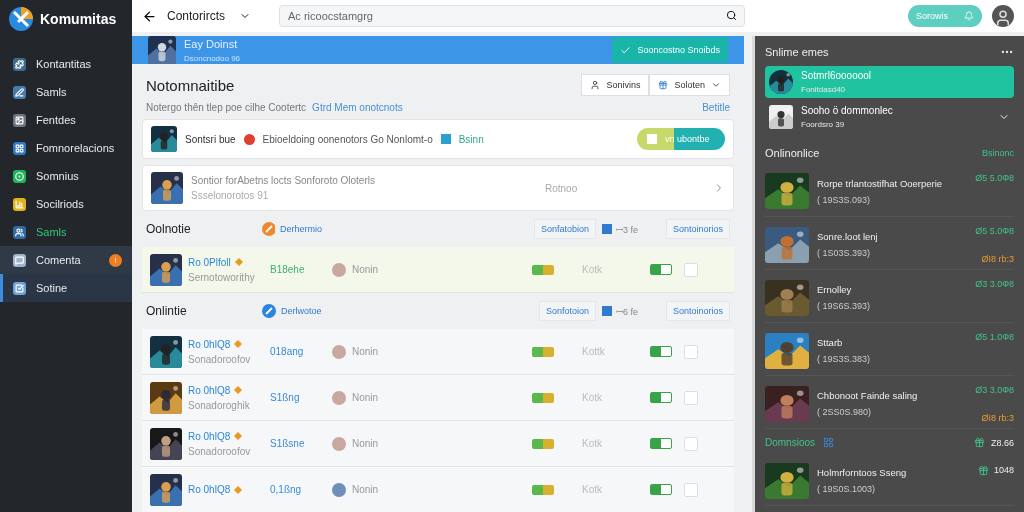 Image resolution: width=1024 pixels, height=512 pixels. Describe the element at coordinates (862, 473) in the screenshot. I see `game-title: Holmrforntoos Sseng` at that location.